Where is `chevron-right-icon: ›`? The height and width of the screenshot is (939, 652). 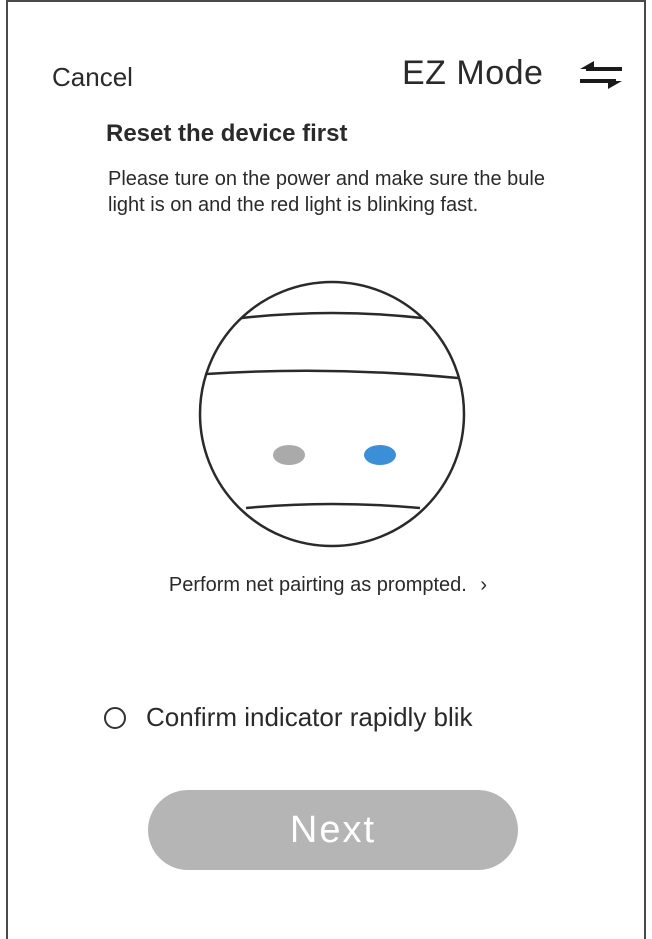 chevron-right-icon: › is located at coordinates (484, 585).